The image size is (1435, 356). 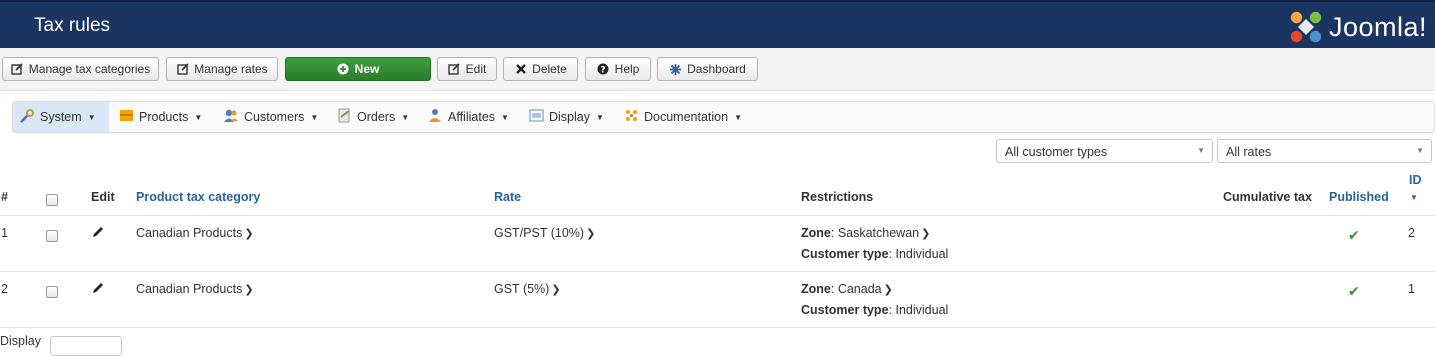 I want to click on menu-system-label: System, so click(x=61, y=117).